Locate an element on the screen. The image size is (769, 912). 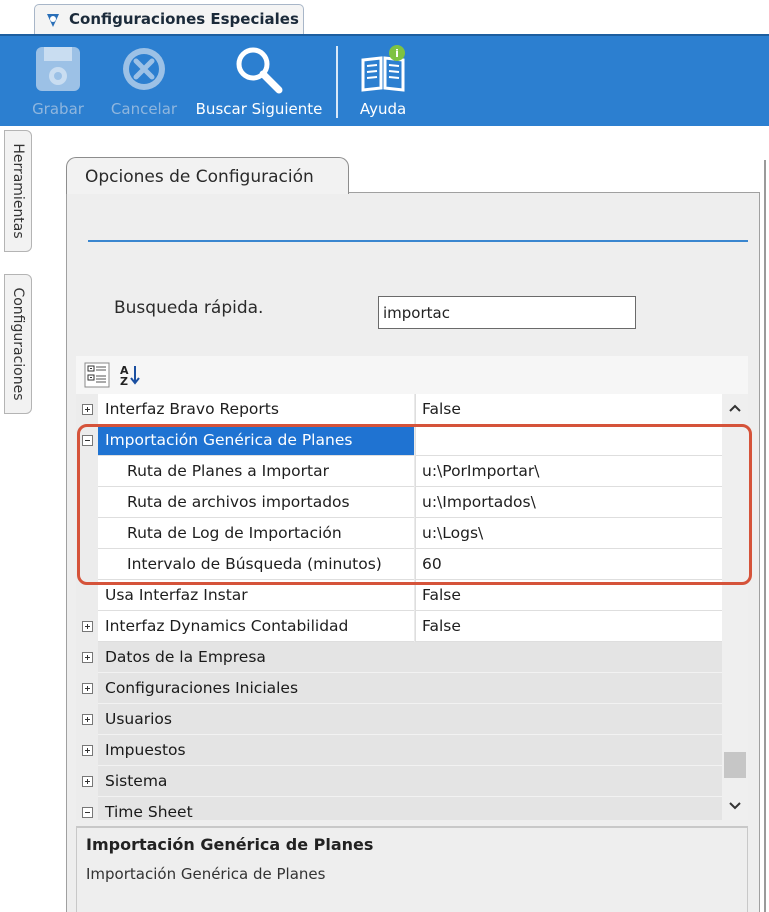
property-name: Usa Interfaz Instar is located at coordinates (256, 595).